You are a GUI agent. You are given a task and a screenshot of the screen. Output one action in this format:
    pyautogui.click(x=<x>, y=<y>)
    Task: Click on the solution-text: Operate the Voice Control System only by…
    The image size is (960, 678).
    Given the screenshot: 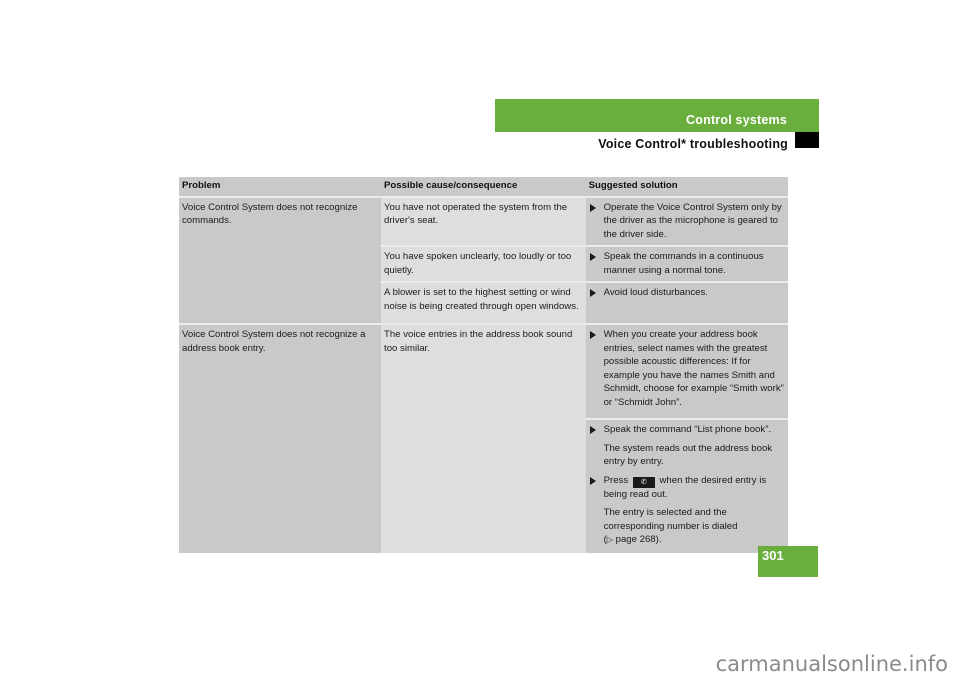 What is the action you would take?
    pyautogui.click(x=692, y=220)
    